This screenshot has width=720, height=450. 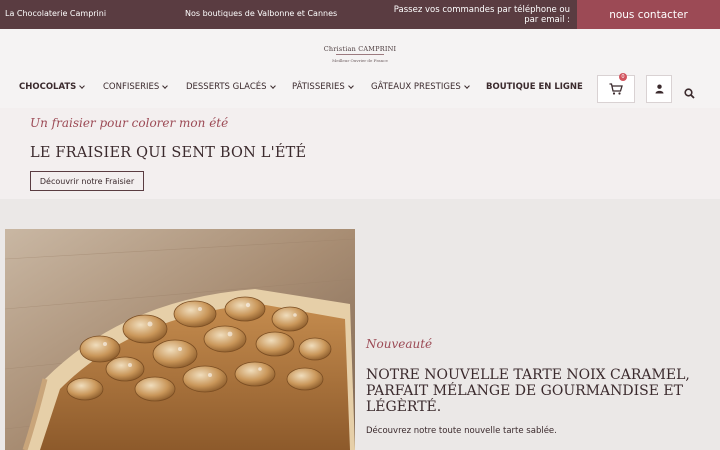 I want to click on logo-subtitle: Meilleur Ouvrier de France, so click(x=360, y=60).